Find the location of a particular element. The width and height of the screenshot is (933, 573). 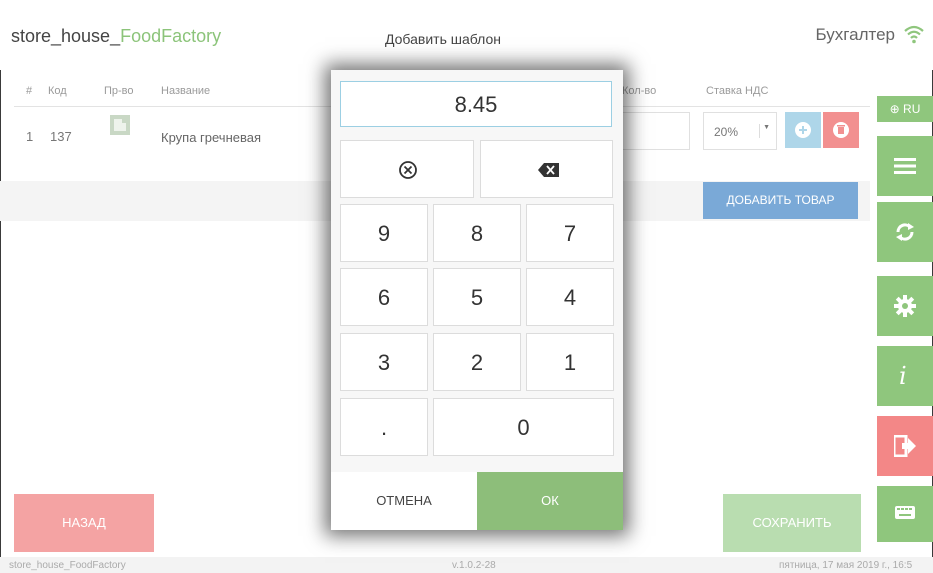

wifi-icon is located at coordinates (914, 34).